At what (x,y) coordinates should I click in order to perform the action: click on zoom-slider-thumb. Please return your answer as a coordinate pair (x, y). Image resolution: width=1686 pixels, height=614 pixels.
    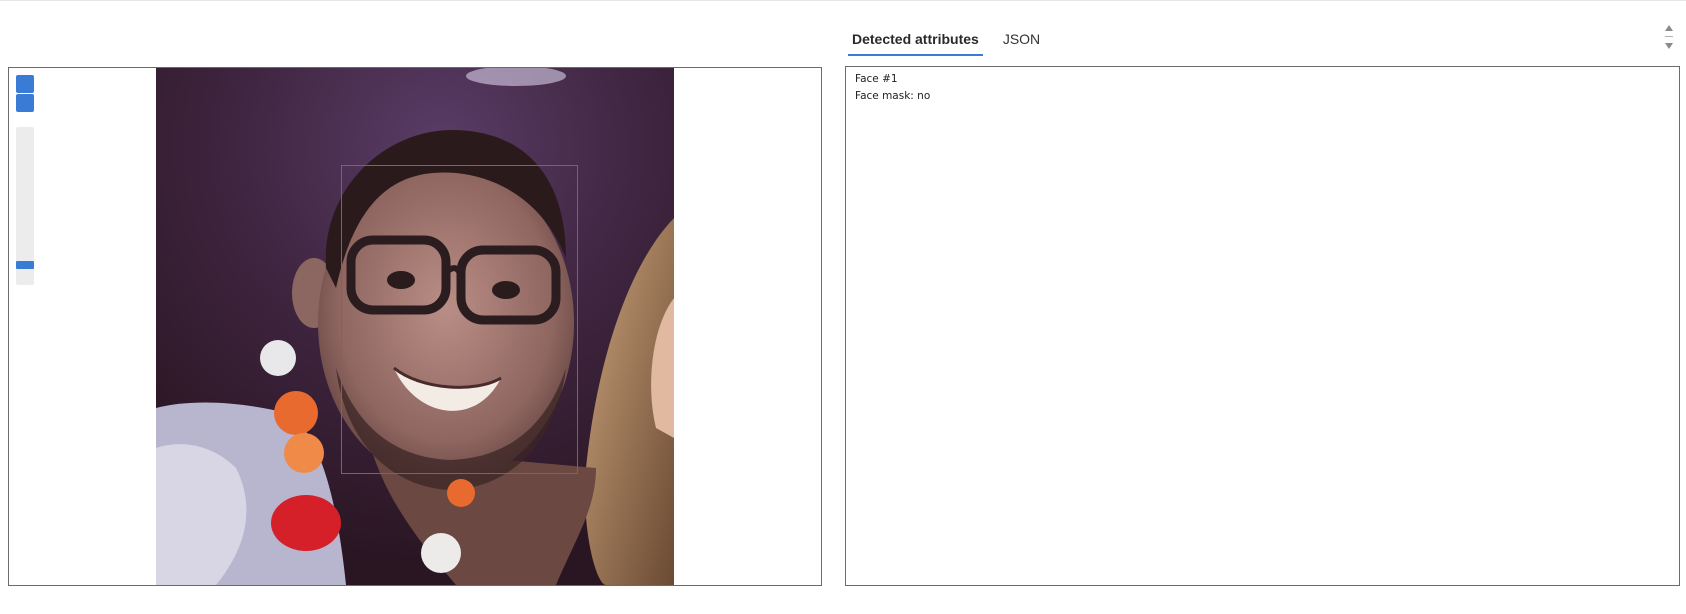
    Looking at the image, I should click on (25, 265).